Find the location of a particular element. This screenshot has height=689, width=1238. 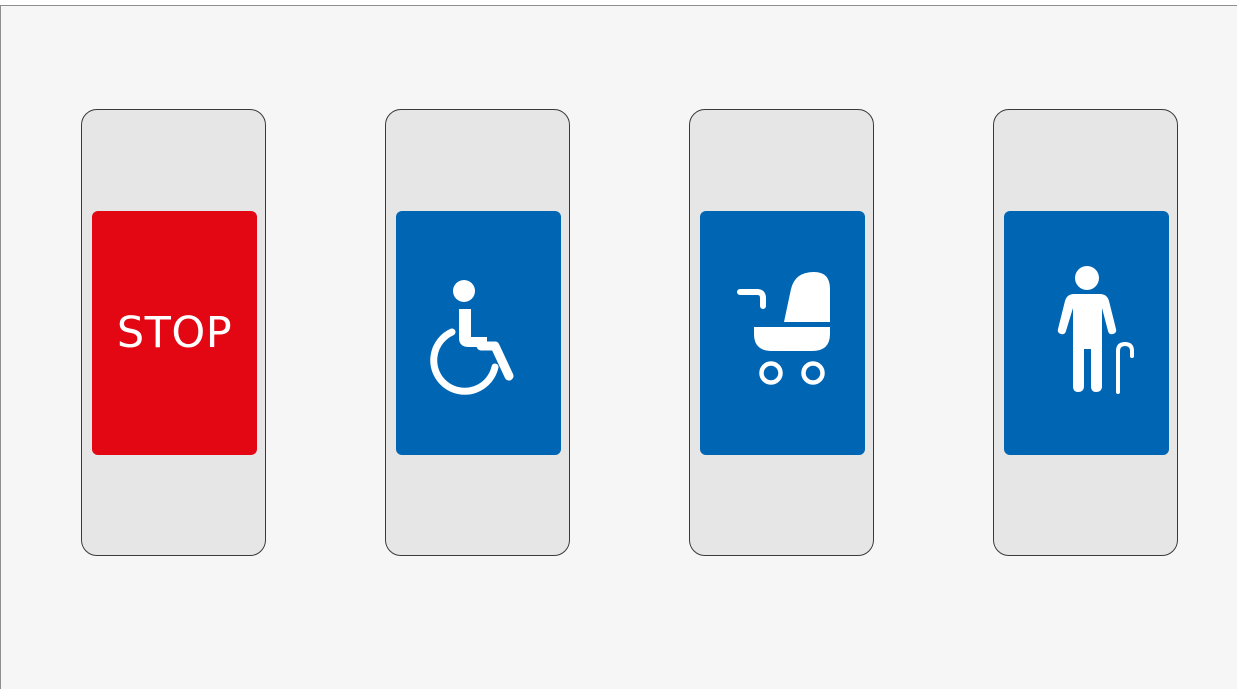

elderly-person-button is located at coordinates (1086, 333).